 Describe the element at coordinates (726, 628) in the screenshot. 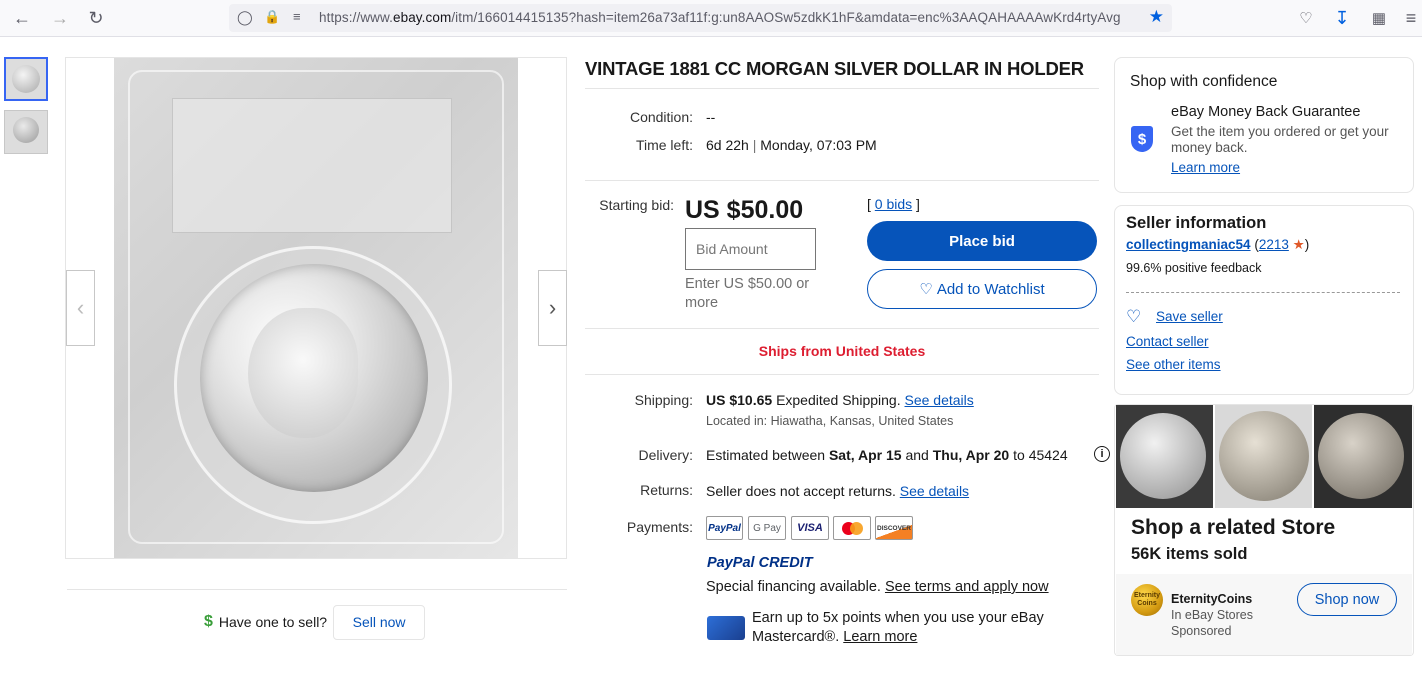

I see `ebay-mastercard-icon` at that location.